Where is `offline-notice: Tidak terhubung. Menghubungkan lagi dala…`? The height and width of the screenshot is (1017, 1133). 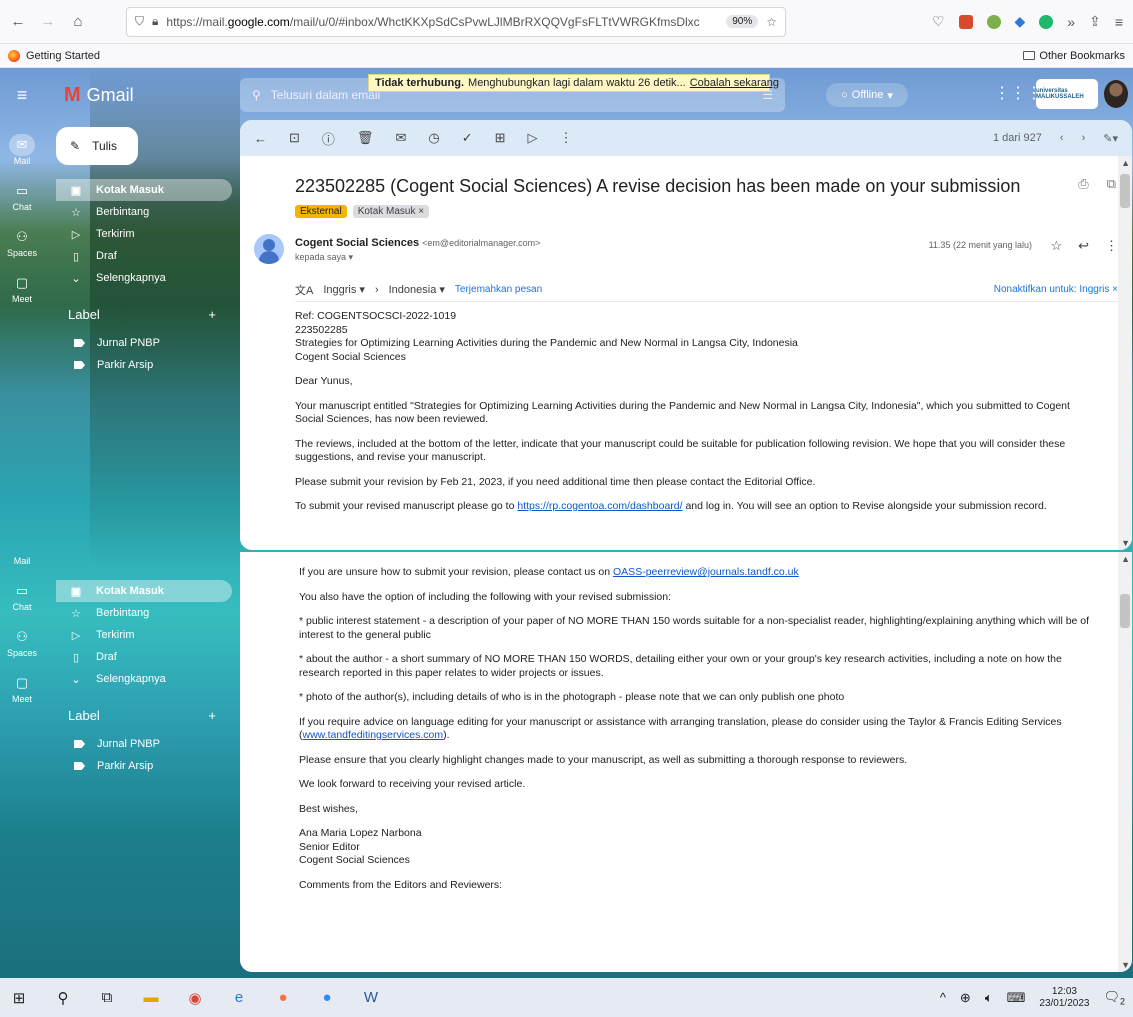 offline-notice: Tidak terhubung. Menghubungkan lagi dala… is located at coordinates (573, 83).